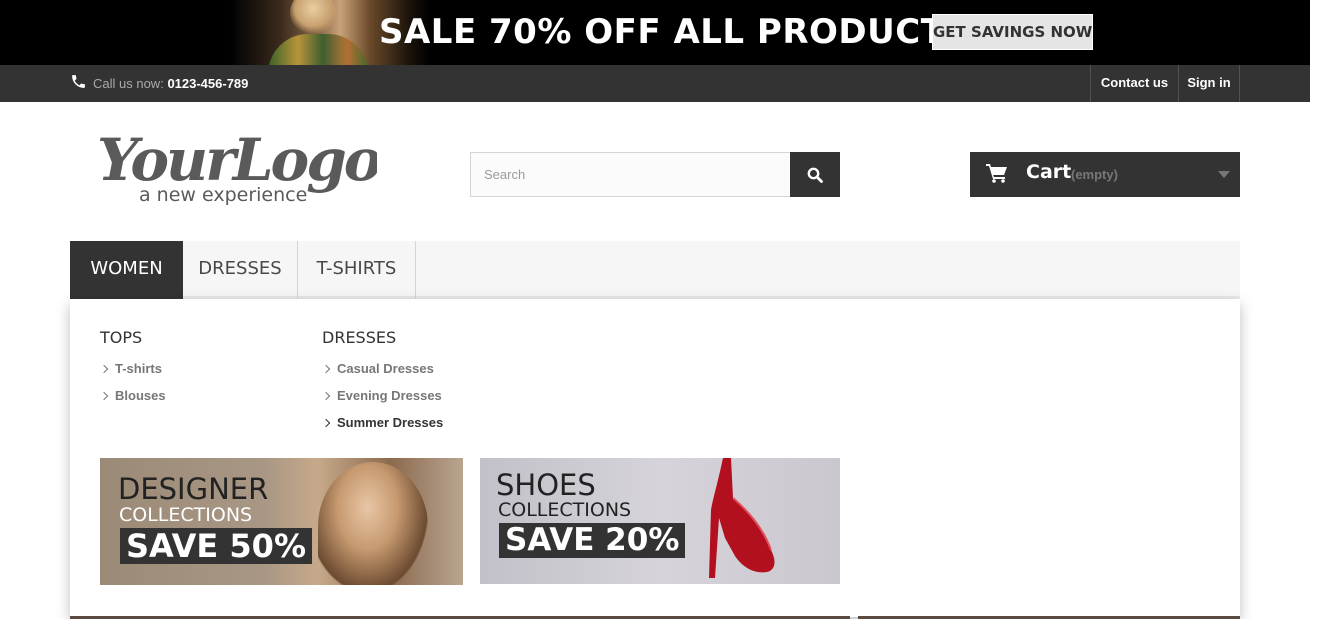  I want to click on chevron-down-icon, so click(1224, 174).